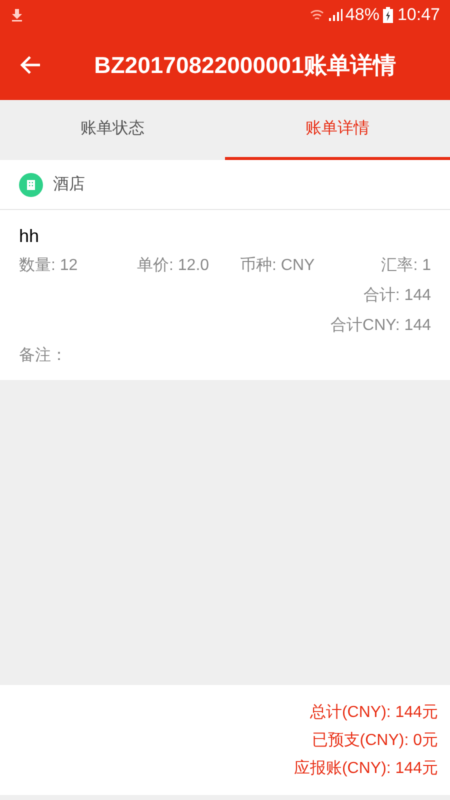 This screenshot has width=450, height=800. Describe the element at coordinates (362, 15) in the screenshot. I see `battery-percent: 48%` at that location.